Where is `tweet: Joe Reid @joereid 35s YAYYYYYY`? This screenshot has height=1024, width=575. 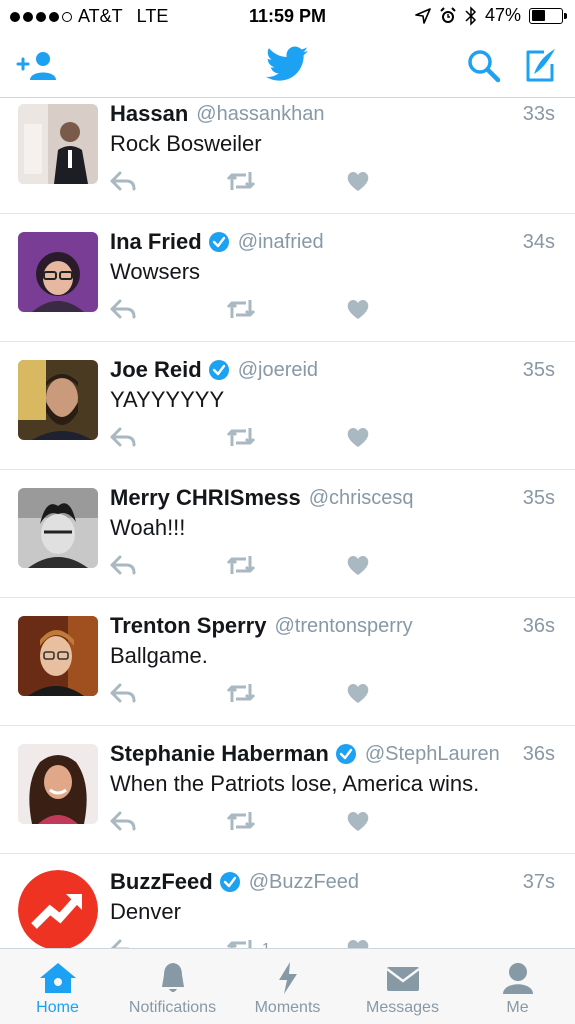 tweet: Joe Reid @joereid 35s YAYYYYYY is located at coordinates (287, 406).